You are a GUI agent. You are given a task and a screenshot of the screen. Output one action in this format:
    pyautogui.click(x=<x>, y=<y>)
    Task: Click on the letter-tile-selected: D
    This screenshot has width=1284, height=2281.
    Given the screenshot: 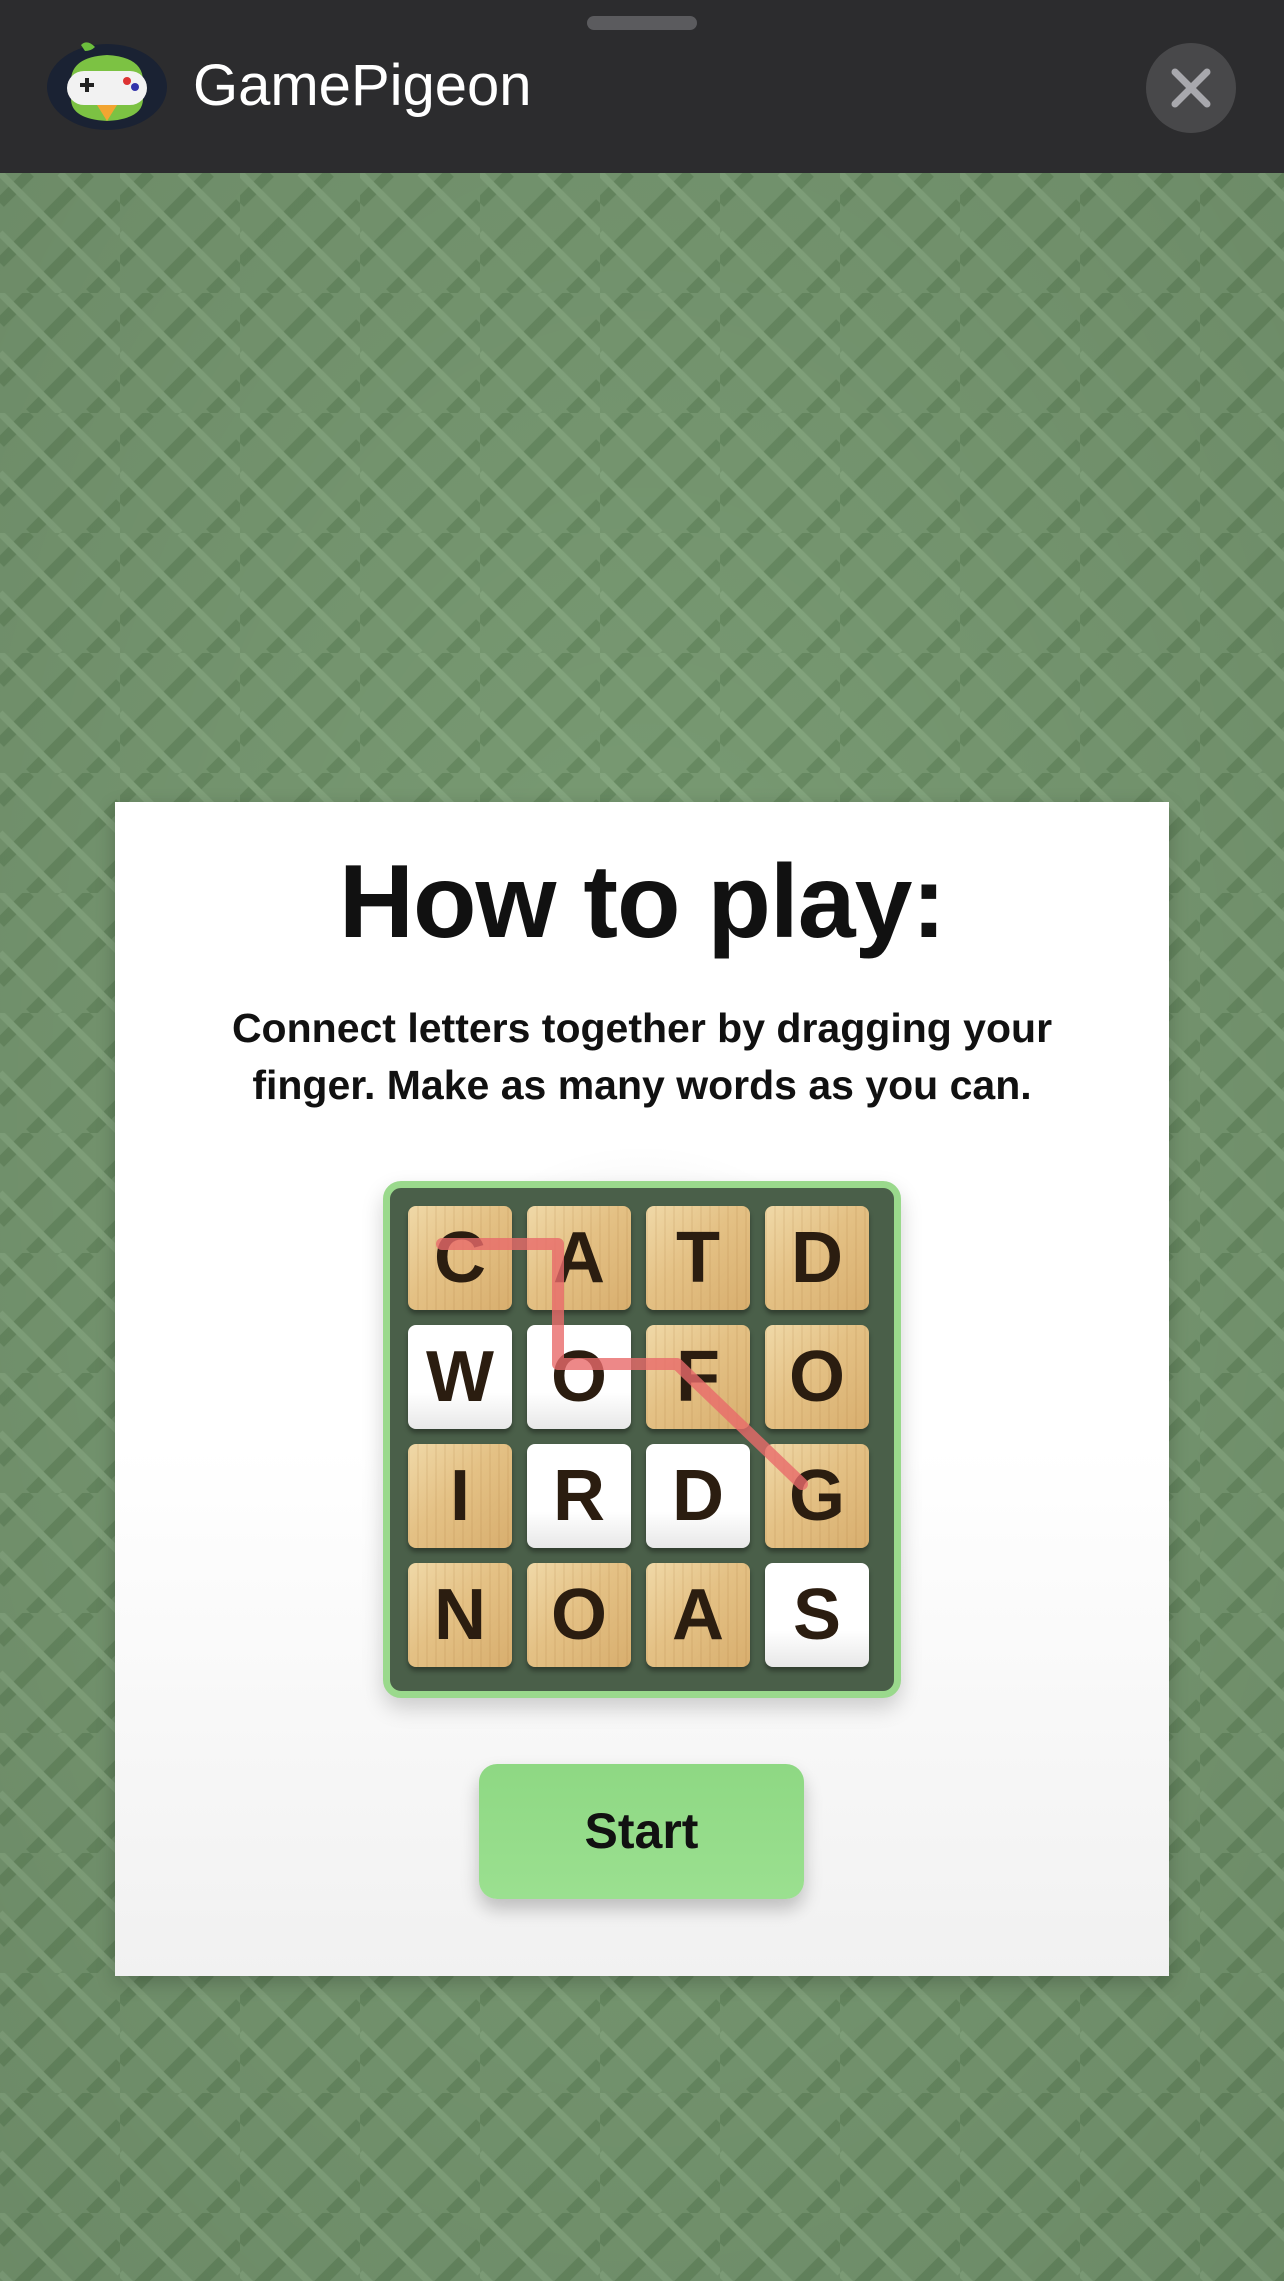 What is the action you would take?
    pyautogui.click(x=698, y=1496)
    